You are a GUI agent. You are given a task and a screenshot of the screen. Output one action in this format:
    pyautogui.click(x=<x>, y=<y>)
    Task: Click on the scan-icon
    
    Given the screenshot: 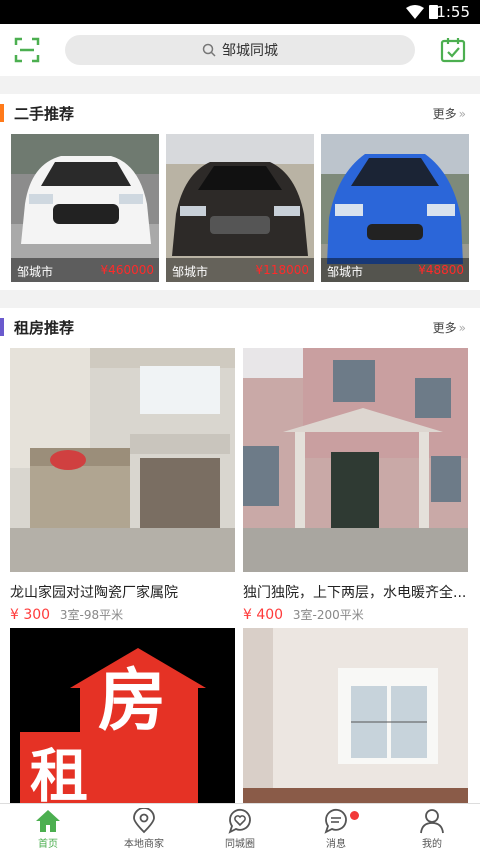 What is the action you would take?
    pyautogui.click(x=27, y=50)
    